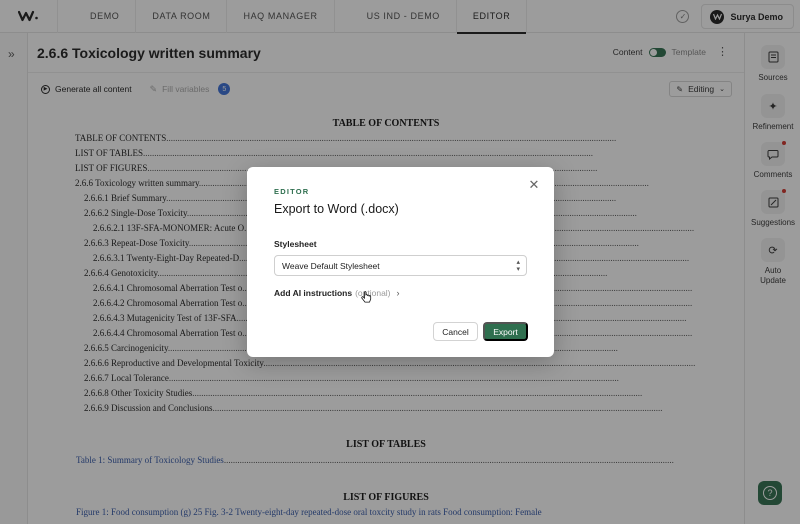 The width and height of the screenshot is (800, 524). What do you see at coordinates (400, 265) in the screenshot?
I see `stylesheet-select: Weave Default Stylesheet ▴ ▾` at bounding box center [400, 265].